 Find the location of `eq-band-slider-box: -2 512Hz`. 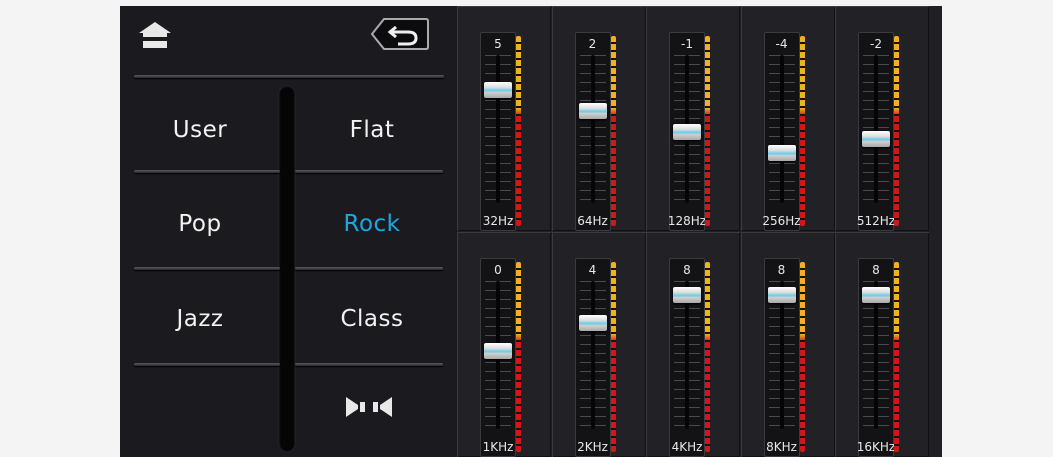

eq-band-slider-box: -2 512Hz is located at coordinates (876, 131).